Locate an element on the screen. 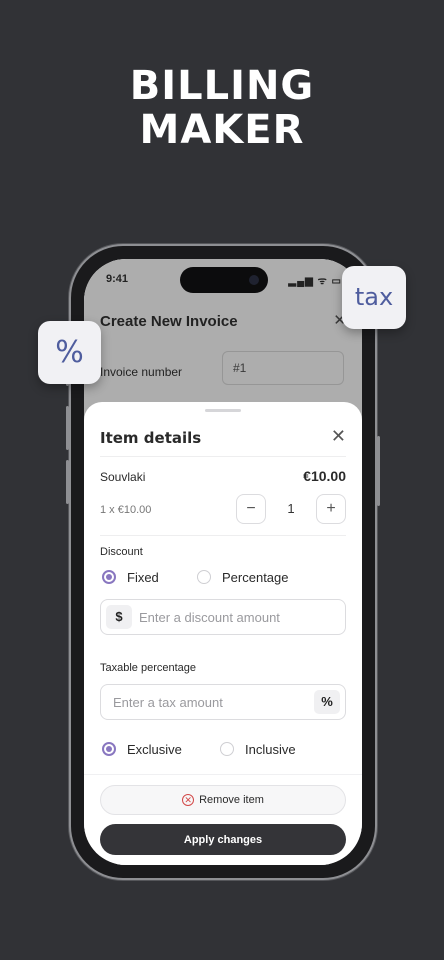 This screenshot has height=960, width=444. discount-label: Discount is located at coordinates (121, 552).